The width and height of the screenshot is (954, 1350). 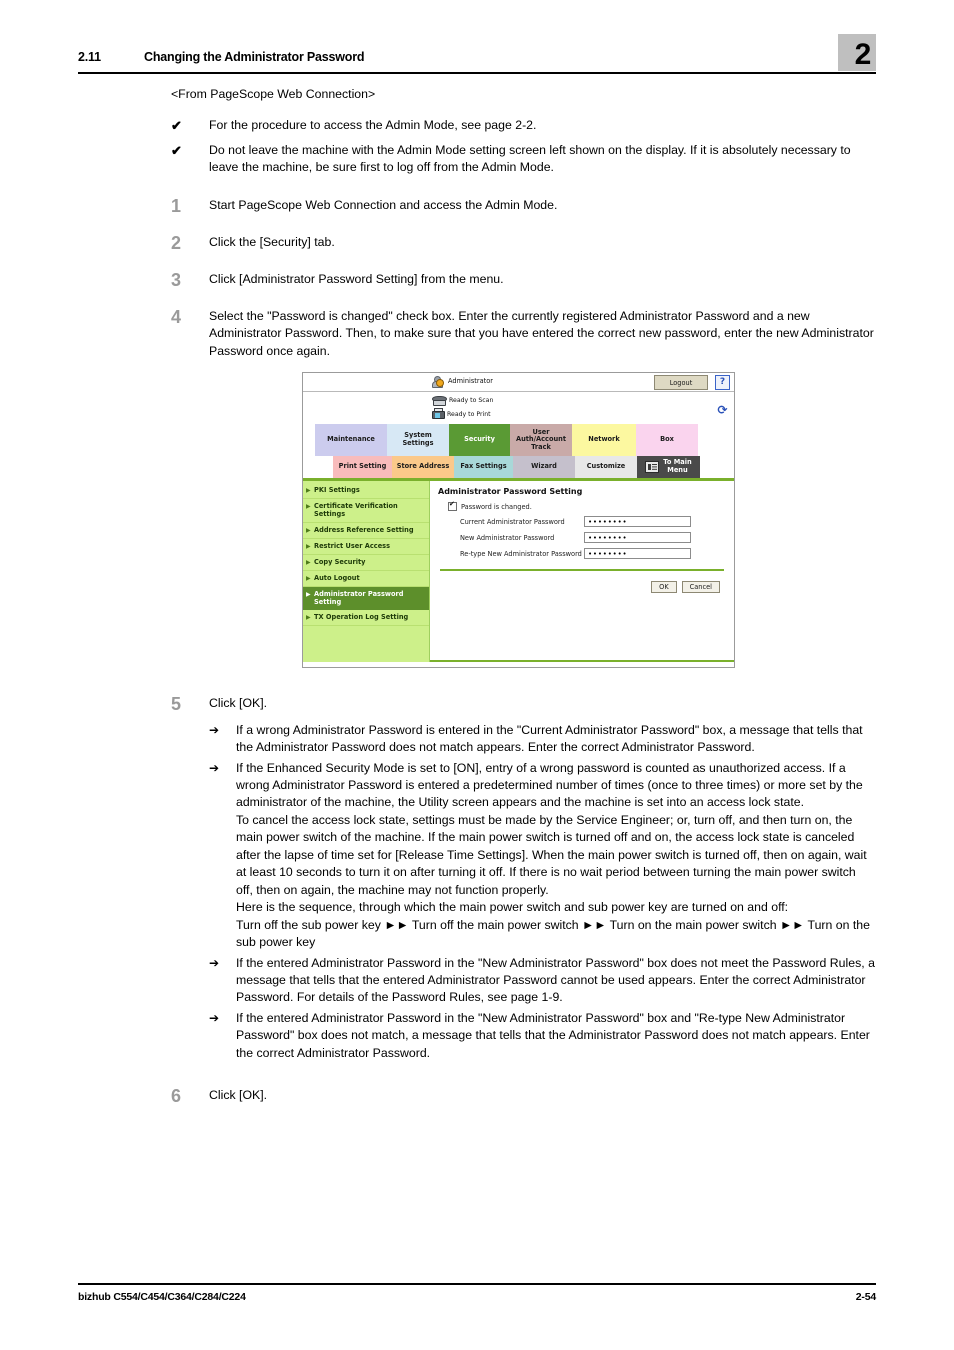 I want to click on tab-print-setting: Print Setting, so click(x=362, y=467).